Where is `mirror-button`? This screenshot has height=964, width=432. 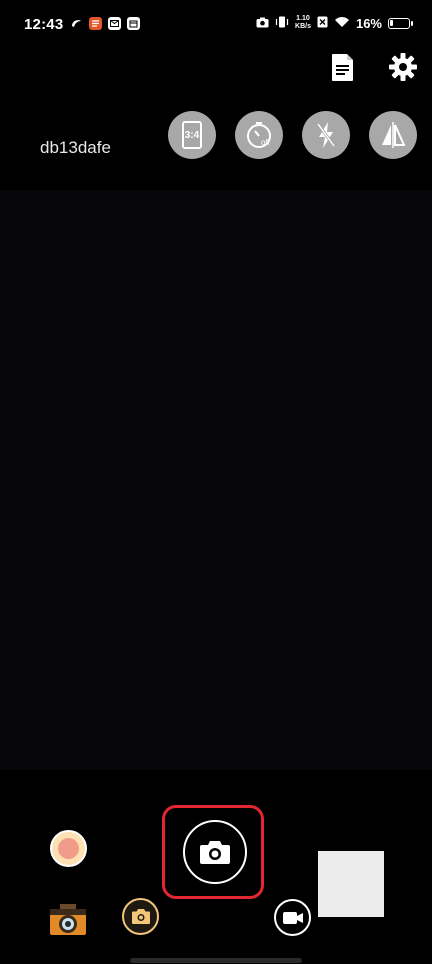
mirror-button is located at coordinates (393, 135).